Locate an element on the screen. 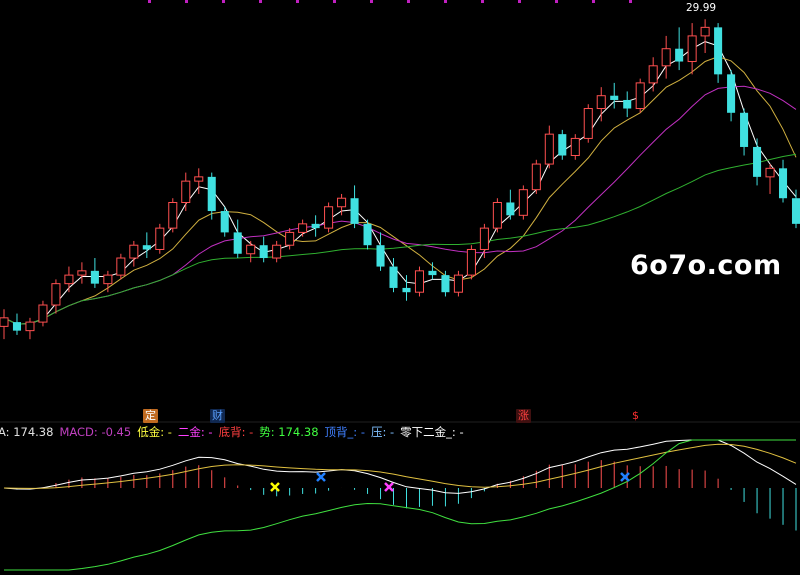 The image size is (800, 575). watermark: 6o7o.com is located at coordinates (706, 265).